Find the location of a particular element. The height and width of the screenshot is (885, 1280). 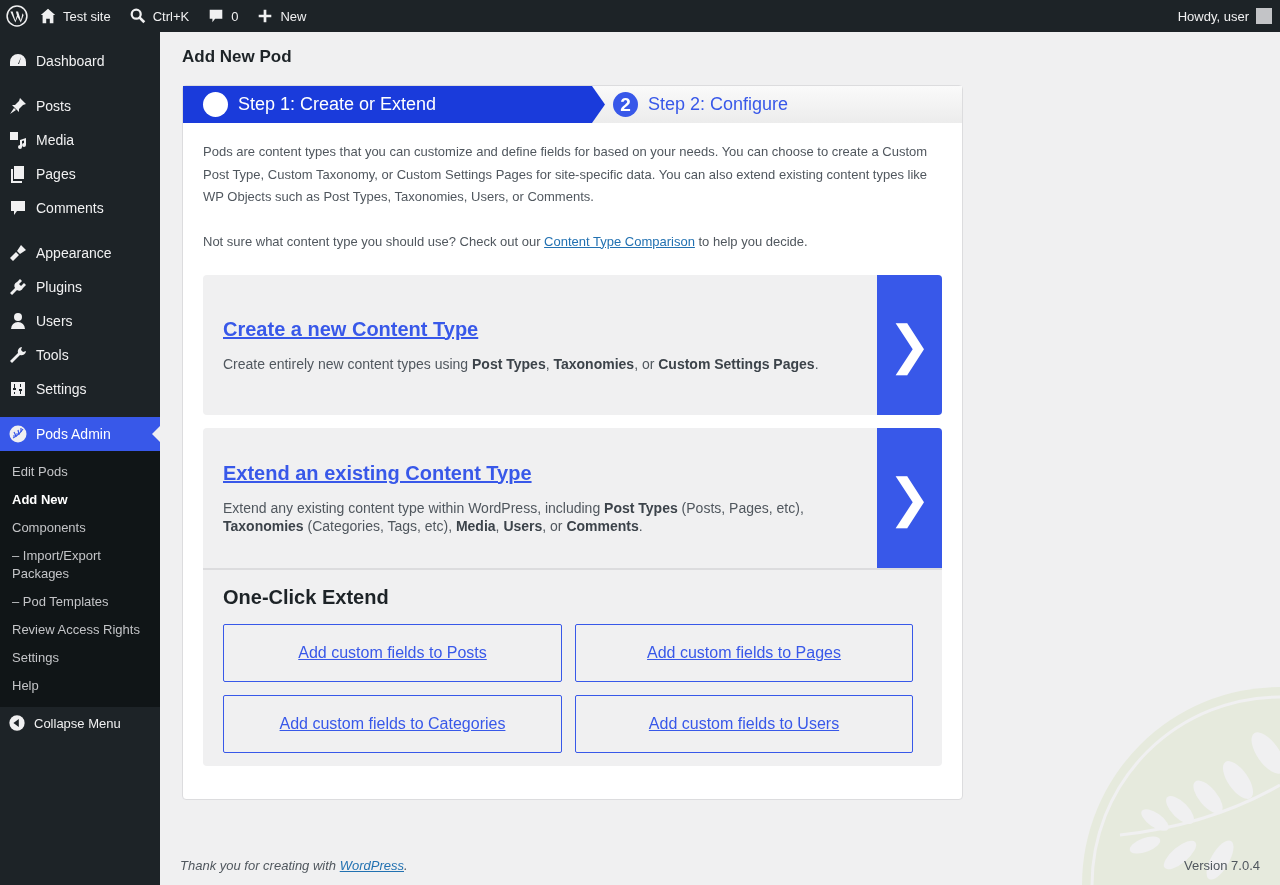

collapse-menu-button: Collapse Menu is located at coordinates (80, 723).